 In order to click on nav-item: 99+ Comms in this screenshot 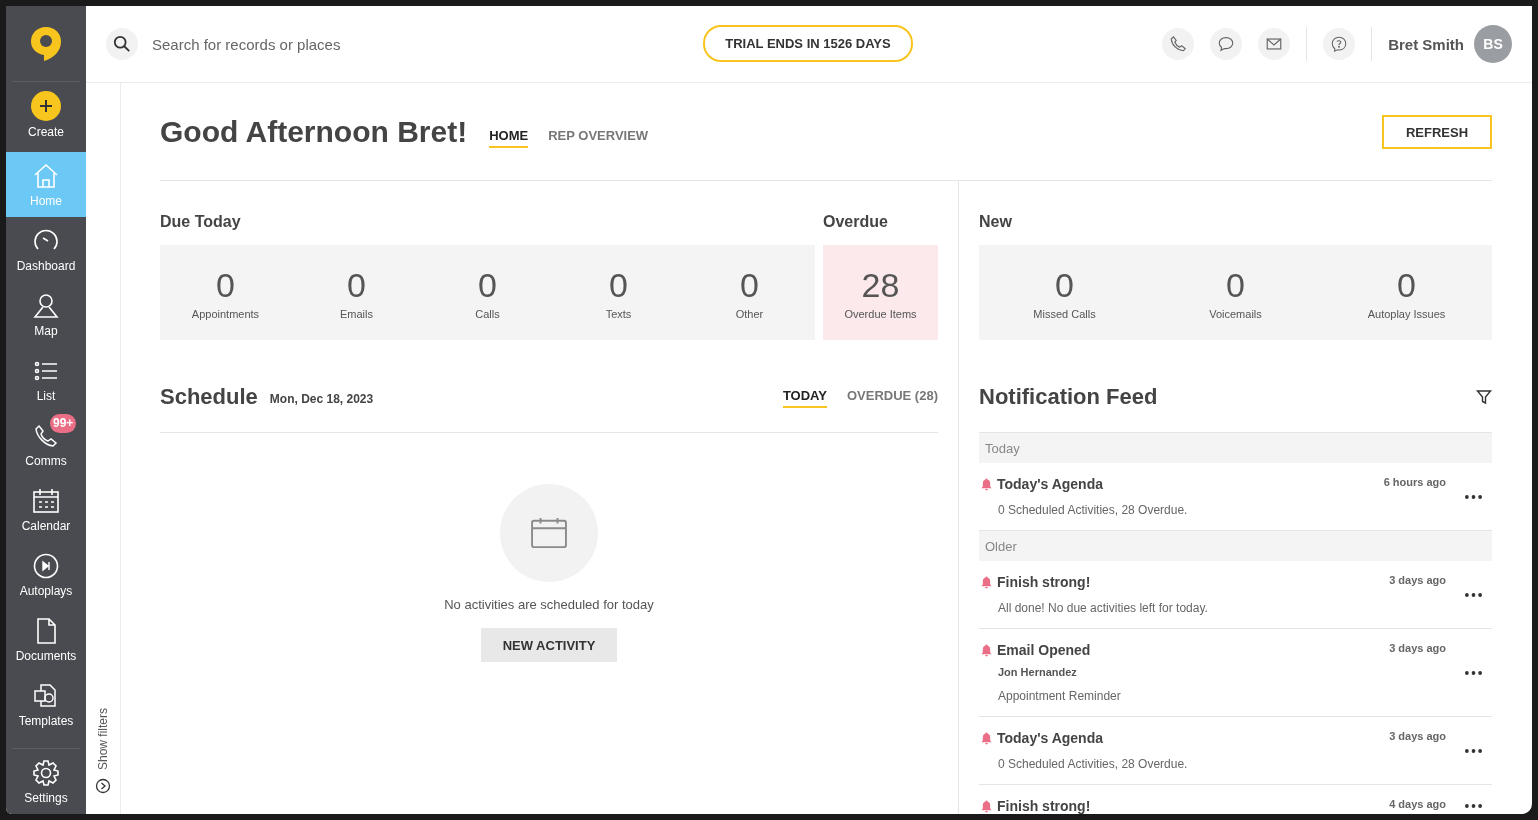, I will do `click(46, 444)`.